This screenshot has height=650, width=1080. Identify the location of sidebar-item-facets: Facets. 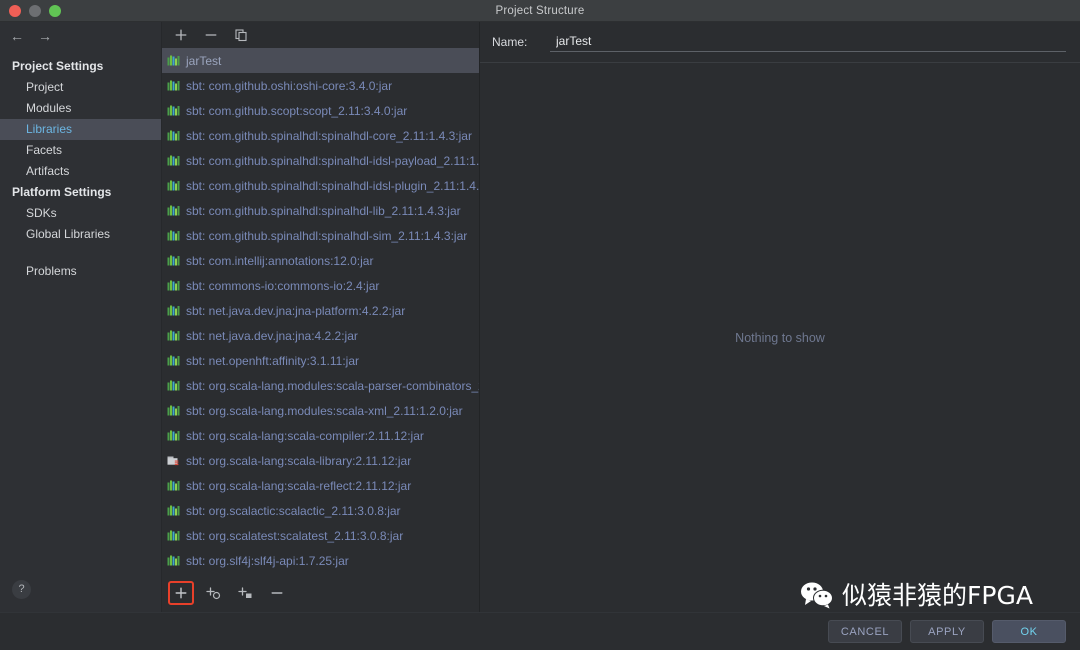
(80, 150).